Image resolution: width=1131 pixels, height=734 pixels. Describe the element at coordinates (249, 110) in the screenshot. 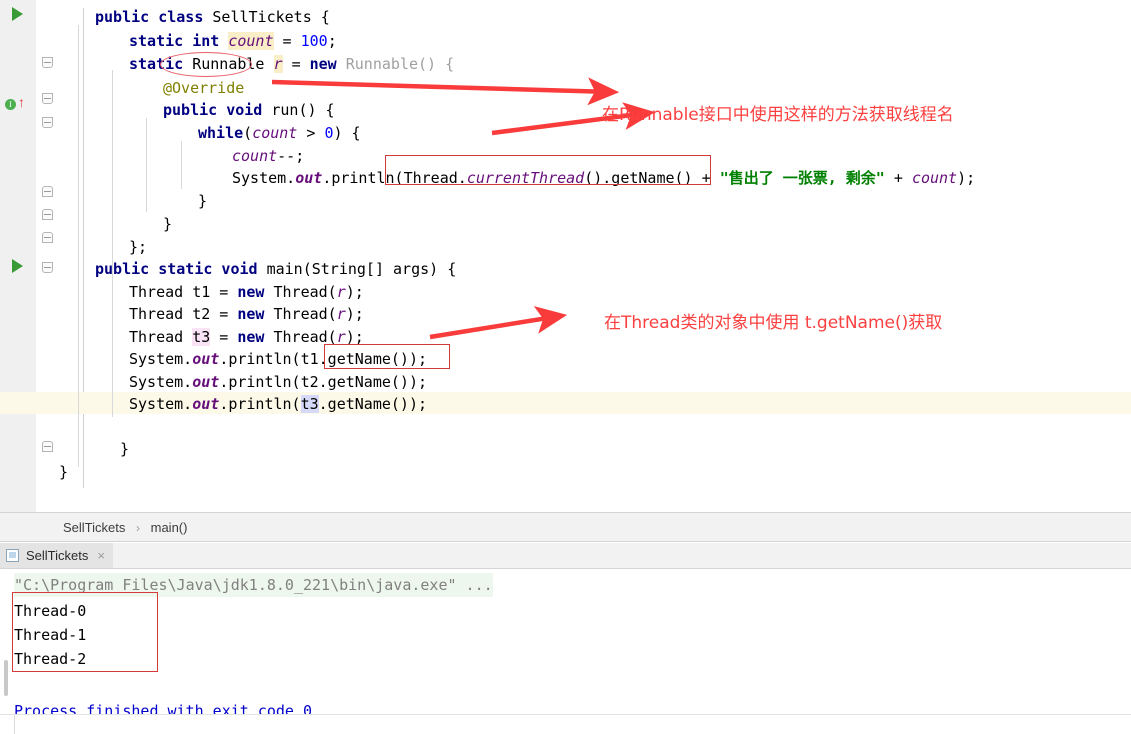

I see `code-line-5: public void run() {` at that location.